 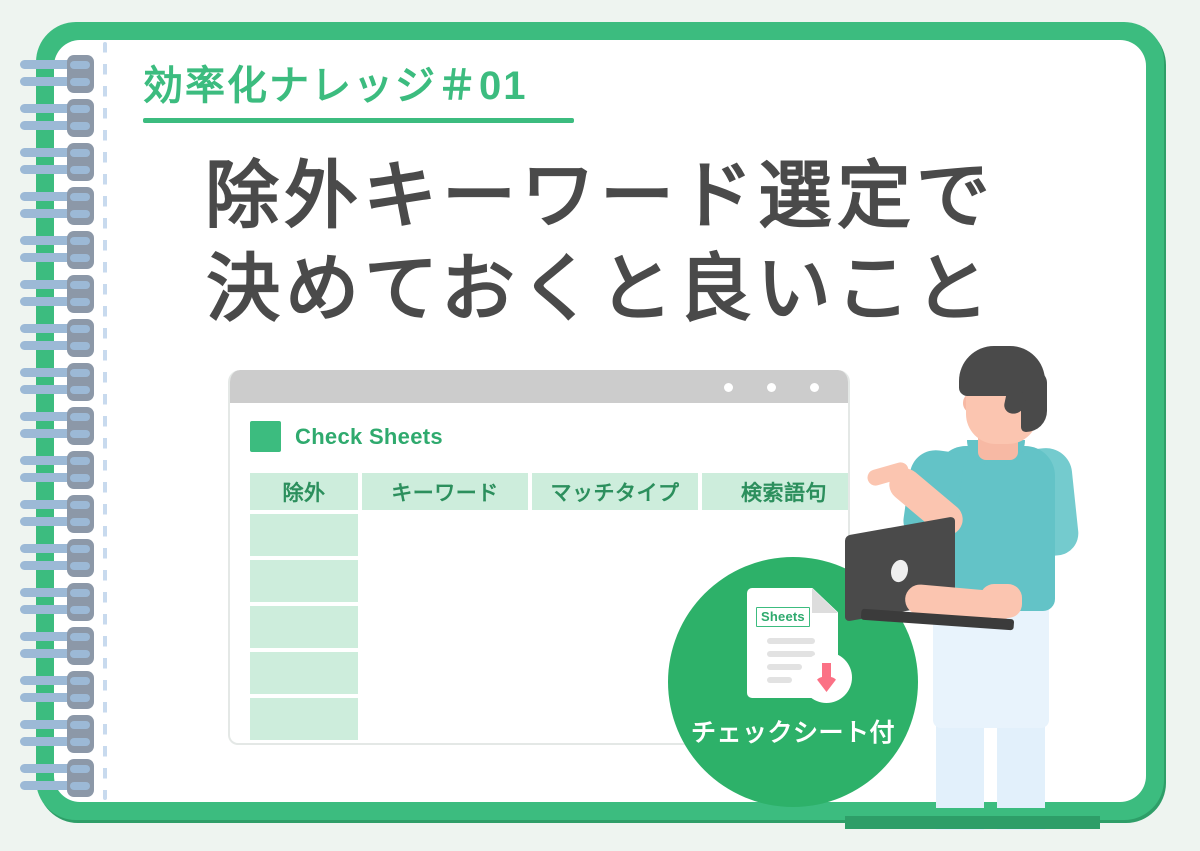 I want to click on eyebrow-underline, so click(x=358, y=120).